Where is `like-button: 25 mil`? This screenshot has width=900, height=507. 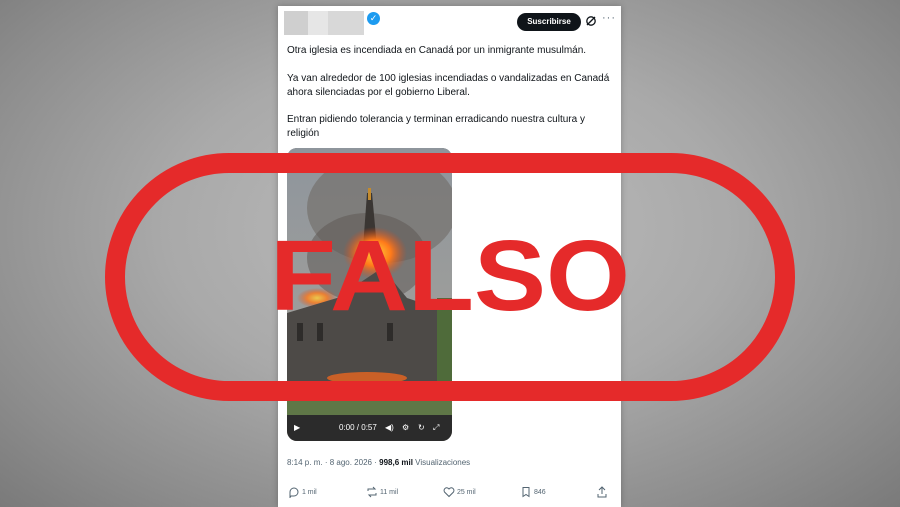 like-button: 25 mil is located at coordinates (459, 492).